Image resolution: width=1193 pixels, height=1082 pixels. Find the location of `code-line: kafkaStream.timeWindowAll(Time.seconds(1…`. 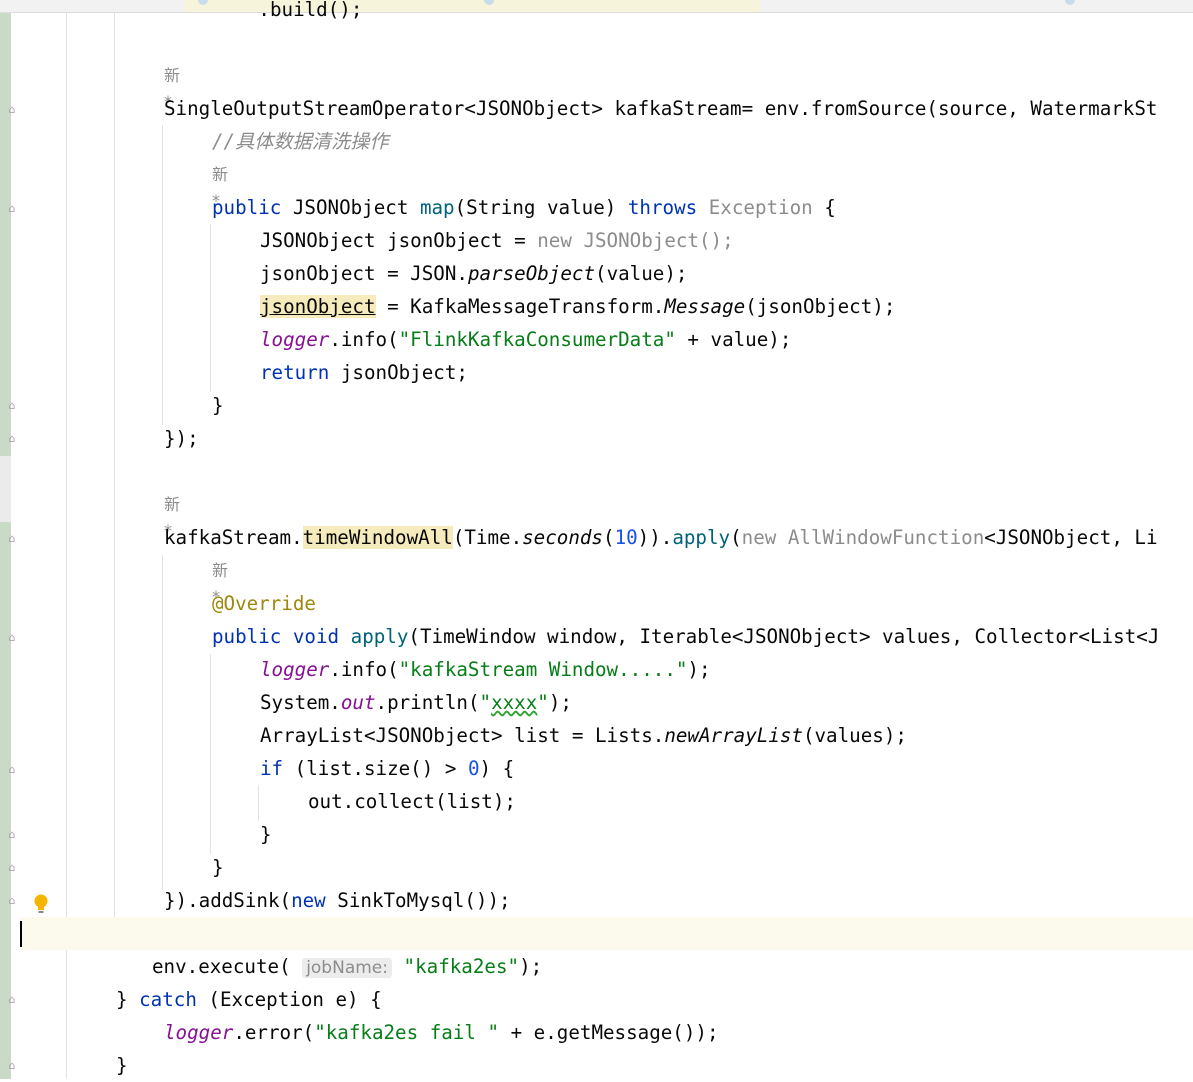

code-line: kafkaStream.timeWindowAll(Time.seconds(1… is located at coordinates (661, 537).